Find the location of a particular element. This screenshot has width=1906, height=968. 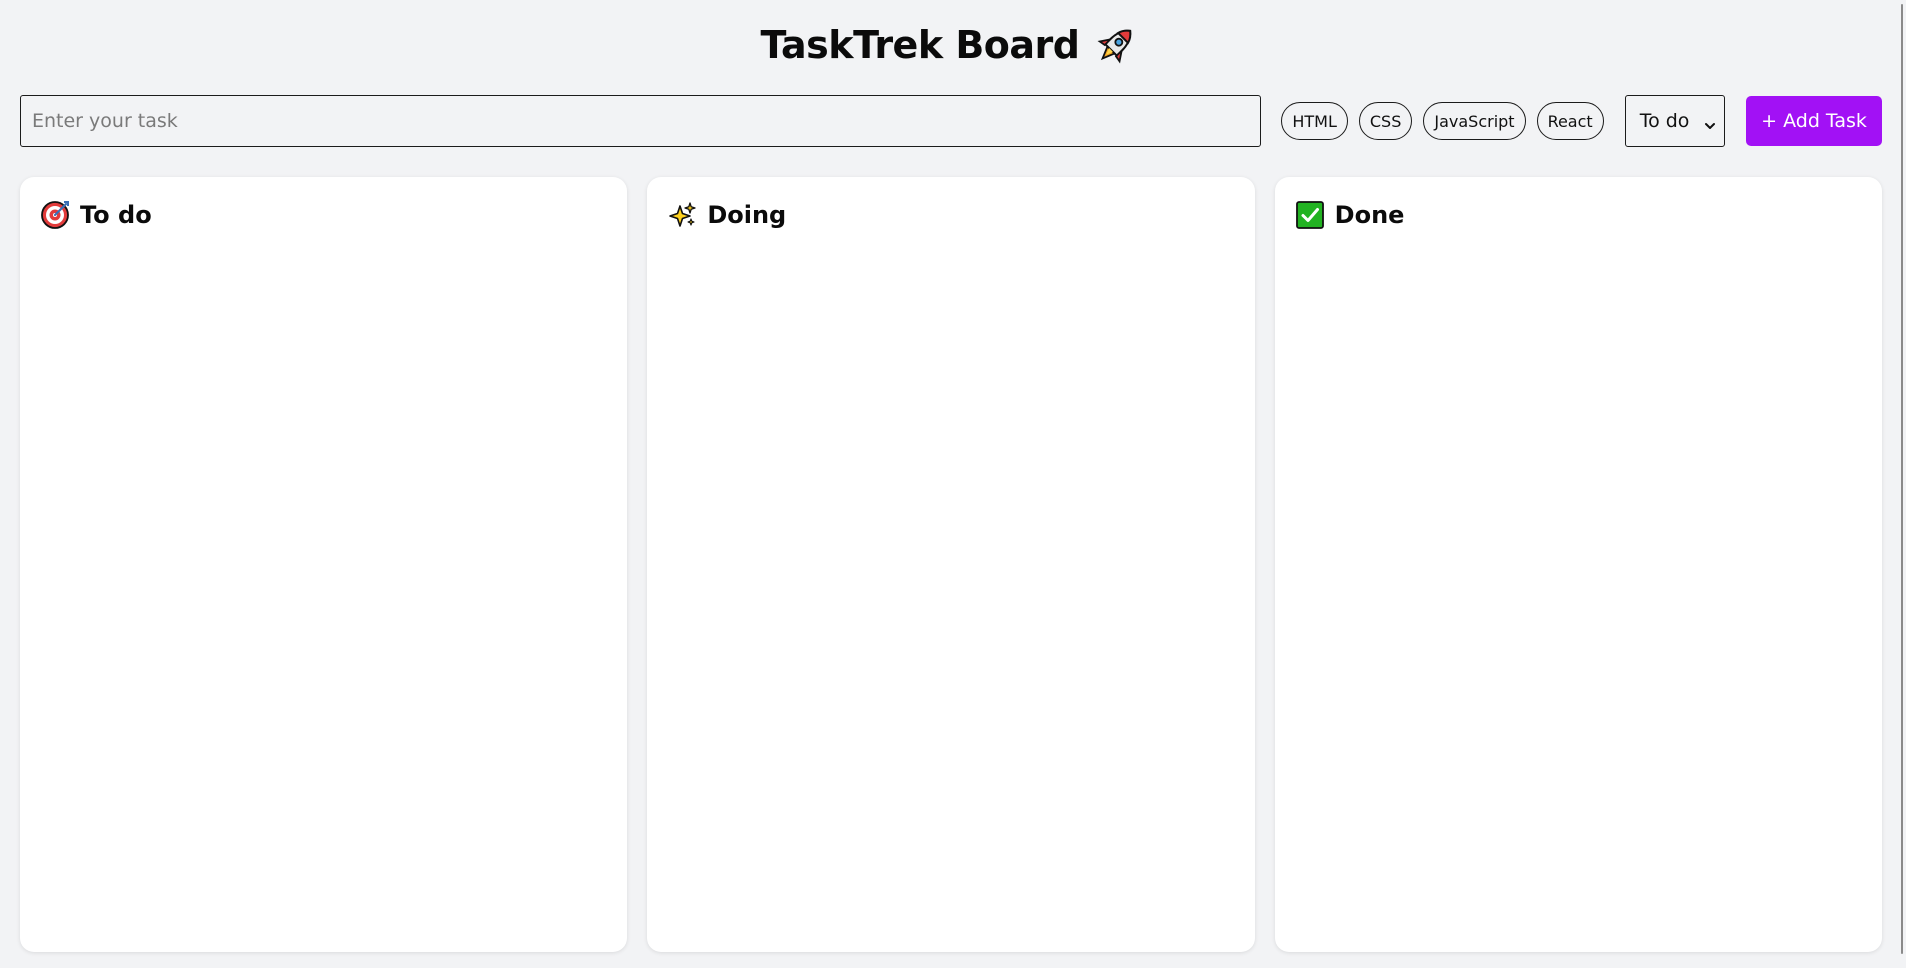

task-input is located at coordinates (641, 121).